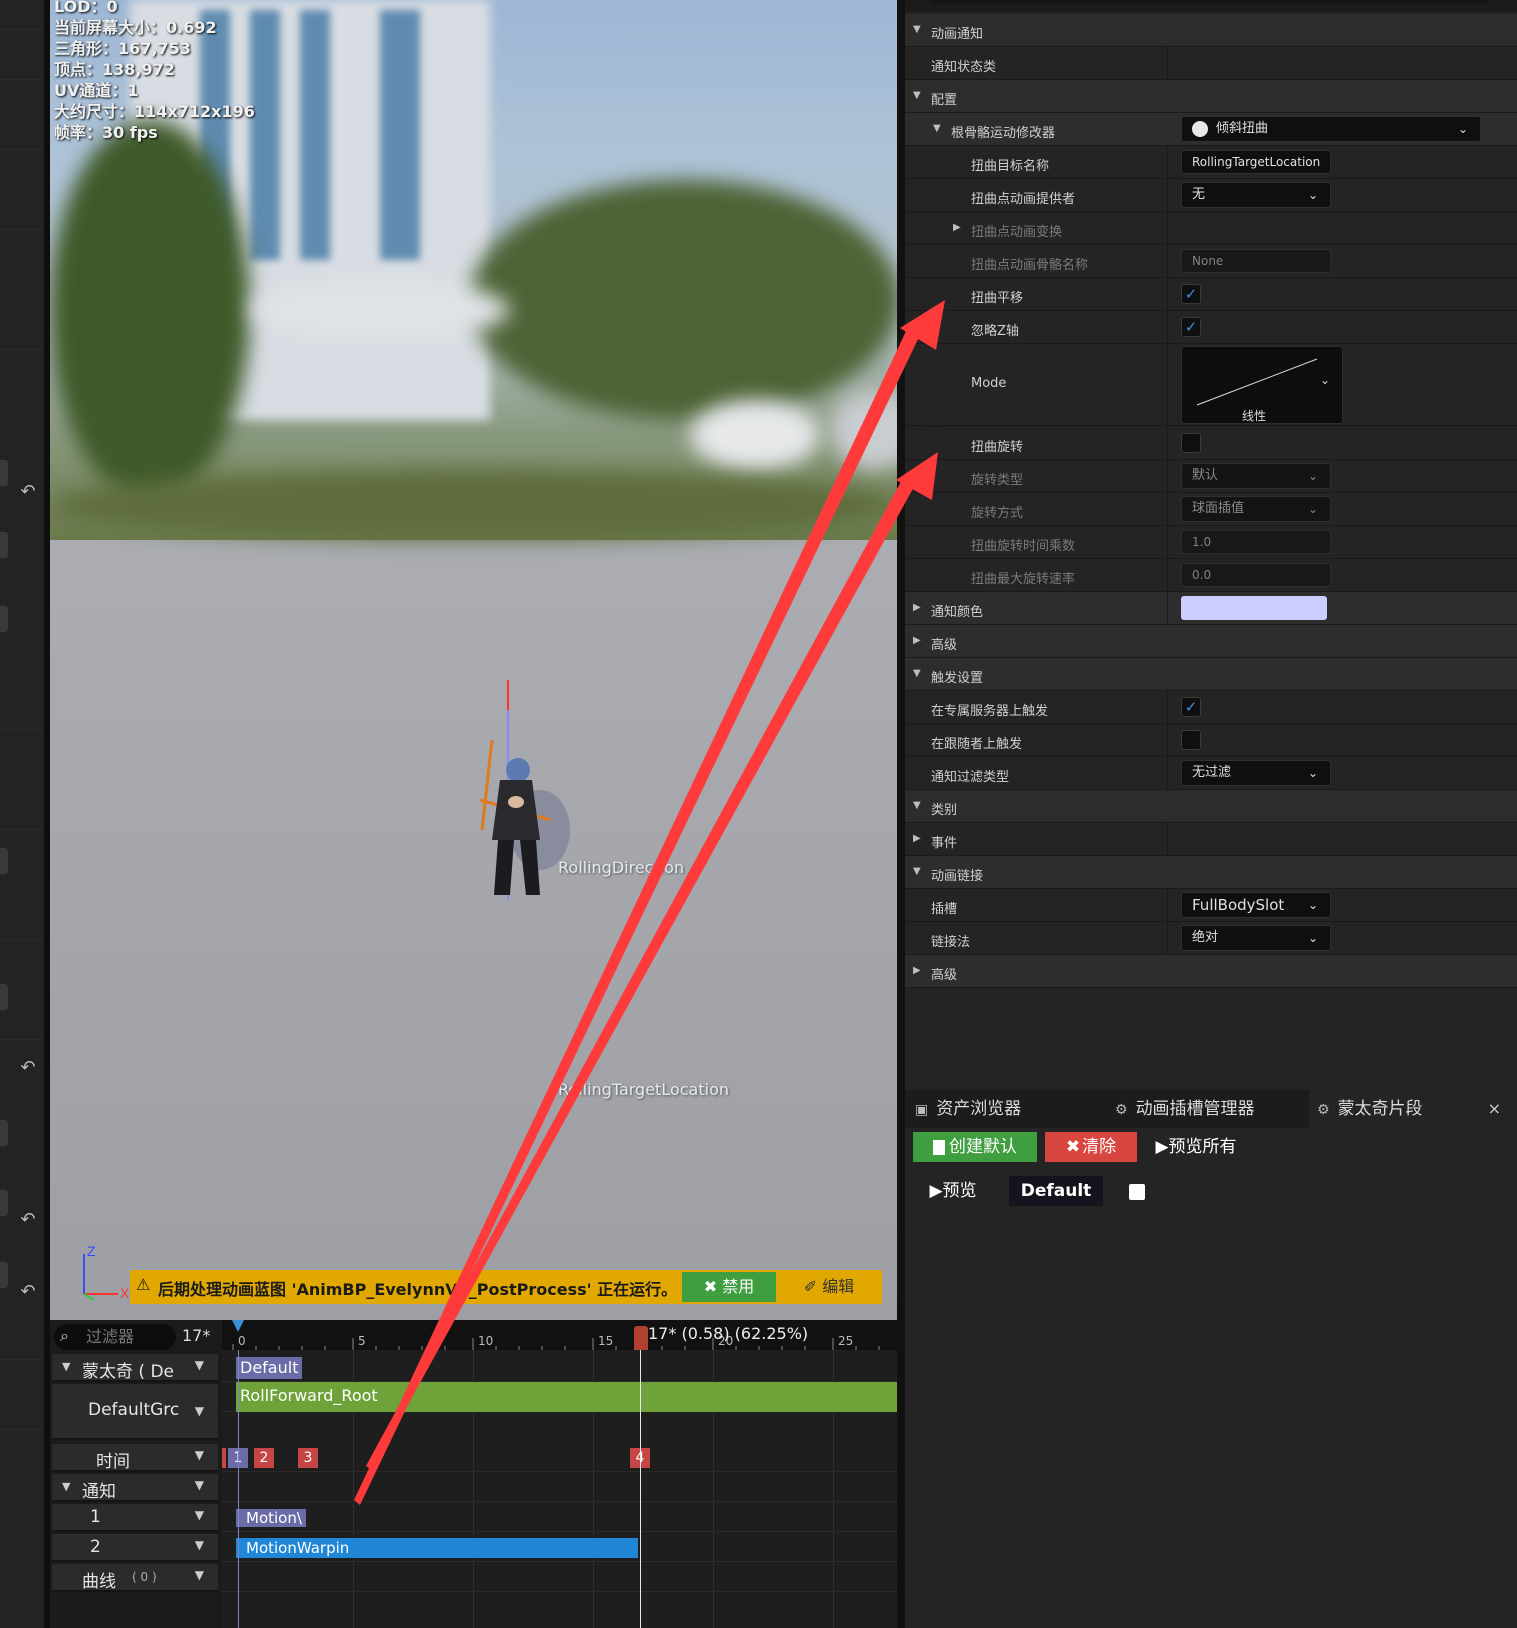 The image size is (1517, 1628). Describe the element at coordinates (901, 814) in the screenshot. I see `right-splitter` at that location.